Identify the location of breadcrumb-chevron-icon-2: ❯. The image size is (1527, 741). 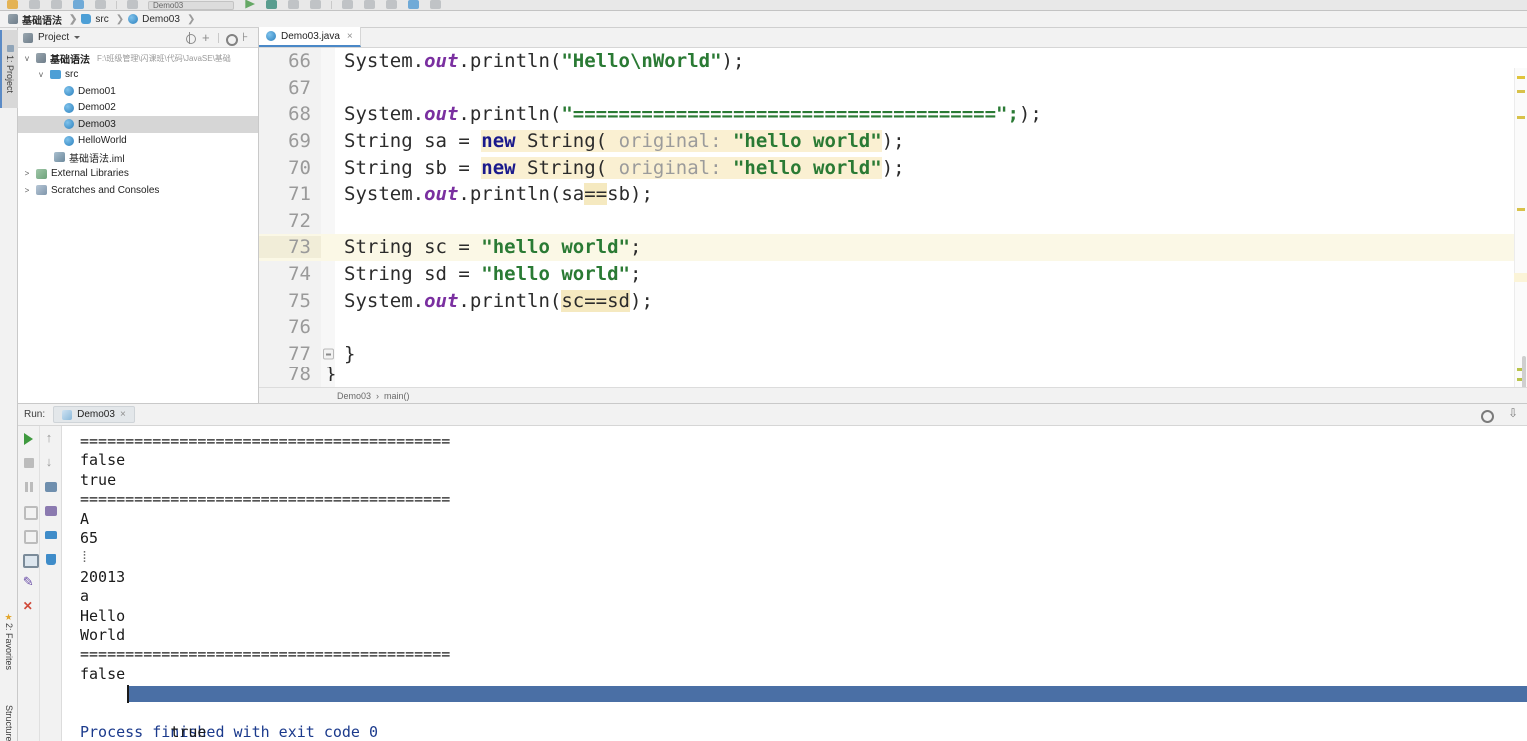
(120, 19).